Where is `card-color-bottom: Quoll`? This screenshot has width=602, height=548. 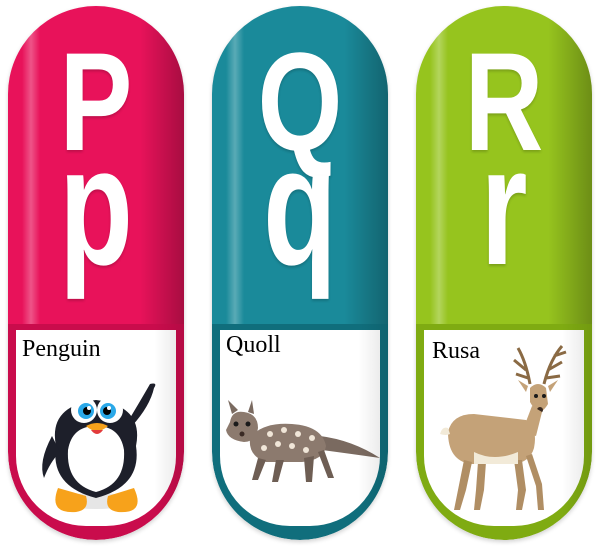 card-color-bottom: Quoll is located at coordinates (300, 432).